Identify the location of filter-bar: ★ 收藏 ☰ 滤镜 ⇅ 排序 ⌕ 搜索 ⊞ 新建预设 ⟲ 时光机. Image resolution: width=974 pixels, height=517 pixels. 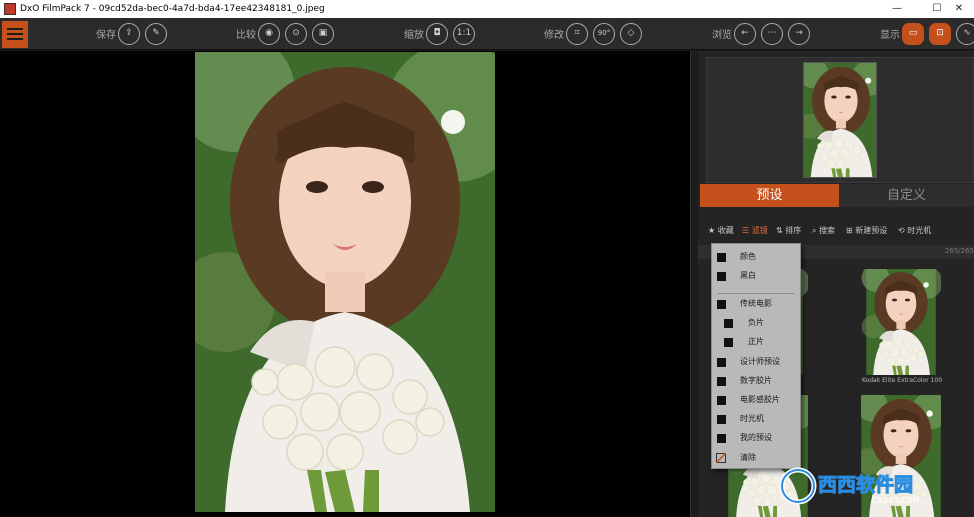
(836, 231).